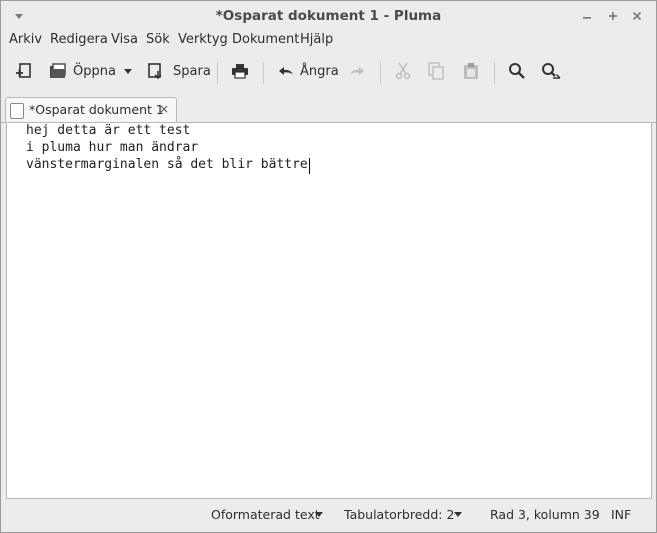 The image size is (657, 533). I want to click on open-label: Öppna, so click(94, 71).